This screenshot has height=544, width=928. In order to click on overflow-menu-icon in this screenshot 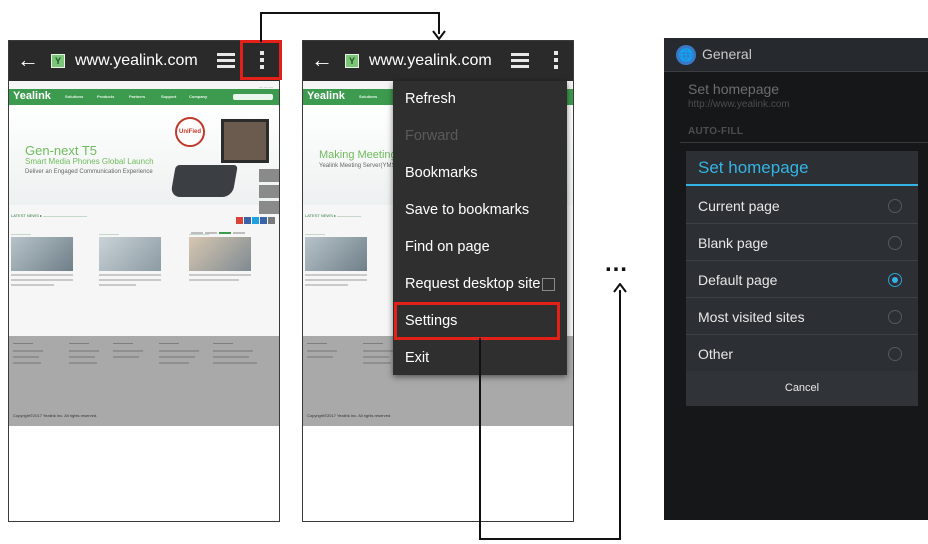, I will do `click(556, 61)`.